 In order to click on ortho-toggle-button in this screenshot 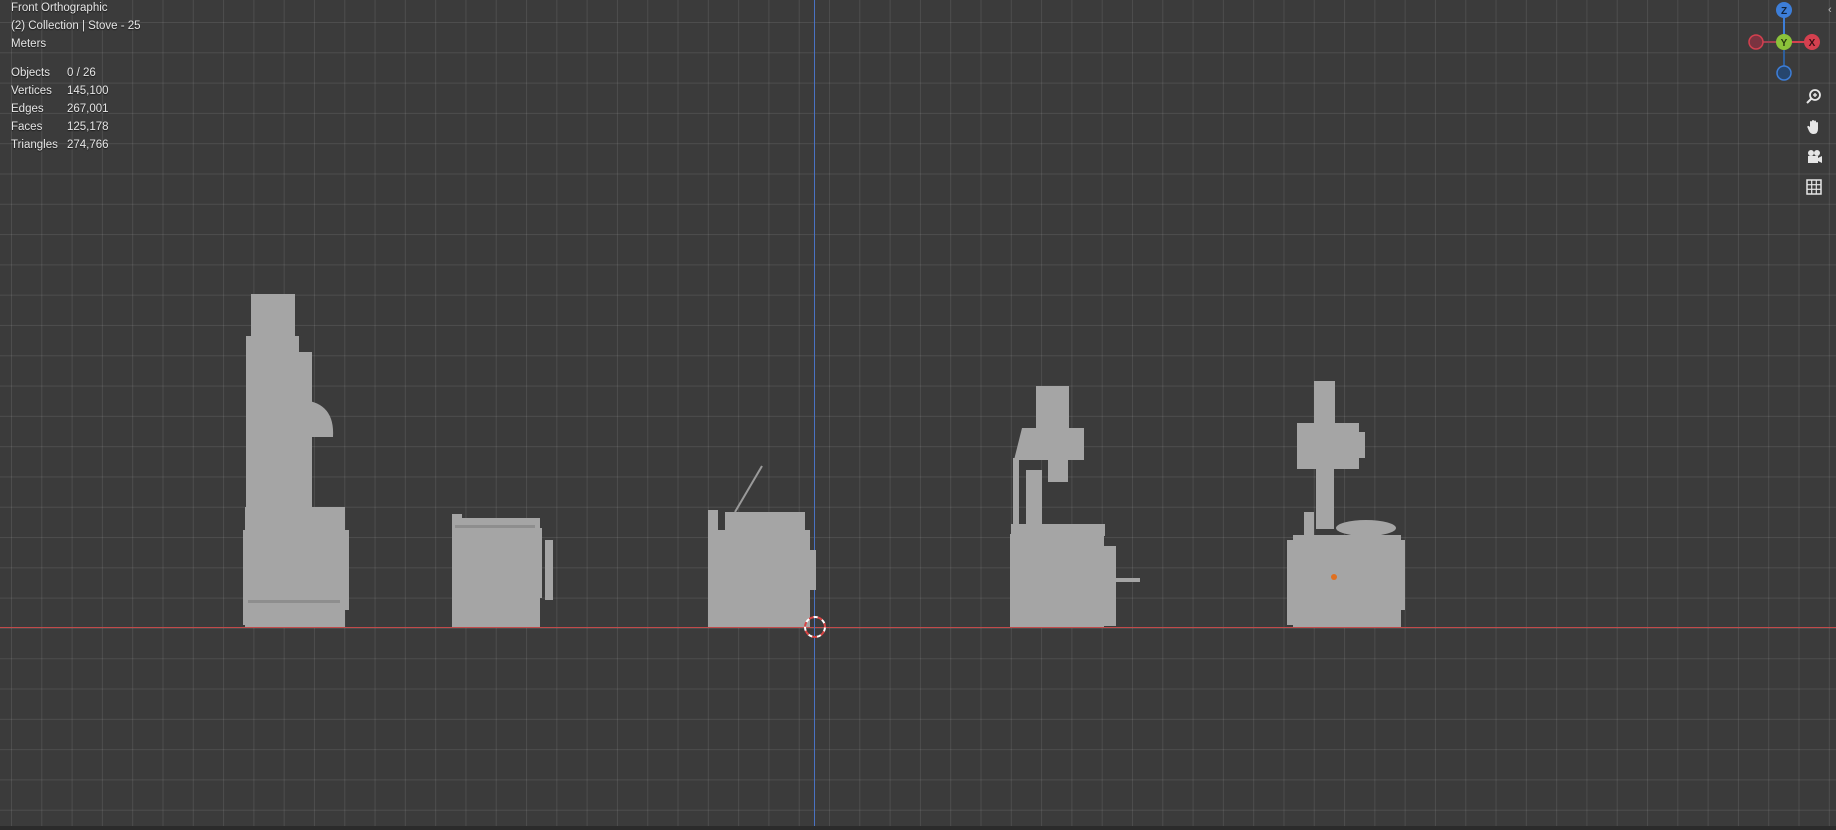, I will do `click(1814, 187)`.